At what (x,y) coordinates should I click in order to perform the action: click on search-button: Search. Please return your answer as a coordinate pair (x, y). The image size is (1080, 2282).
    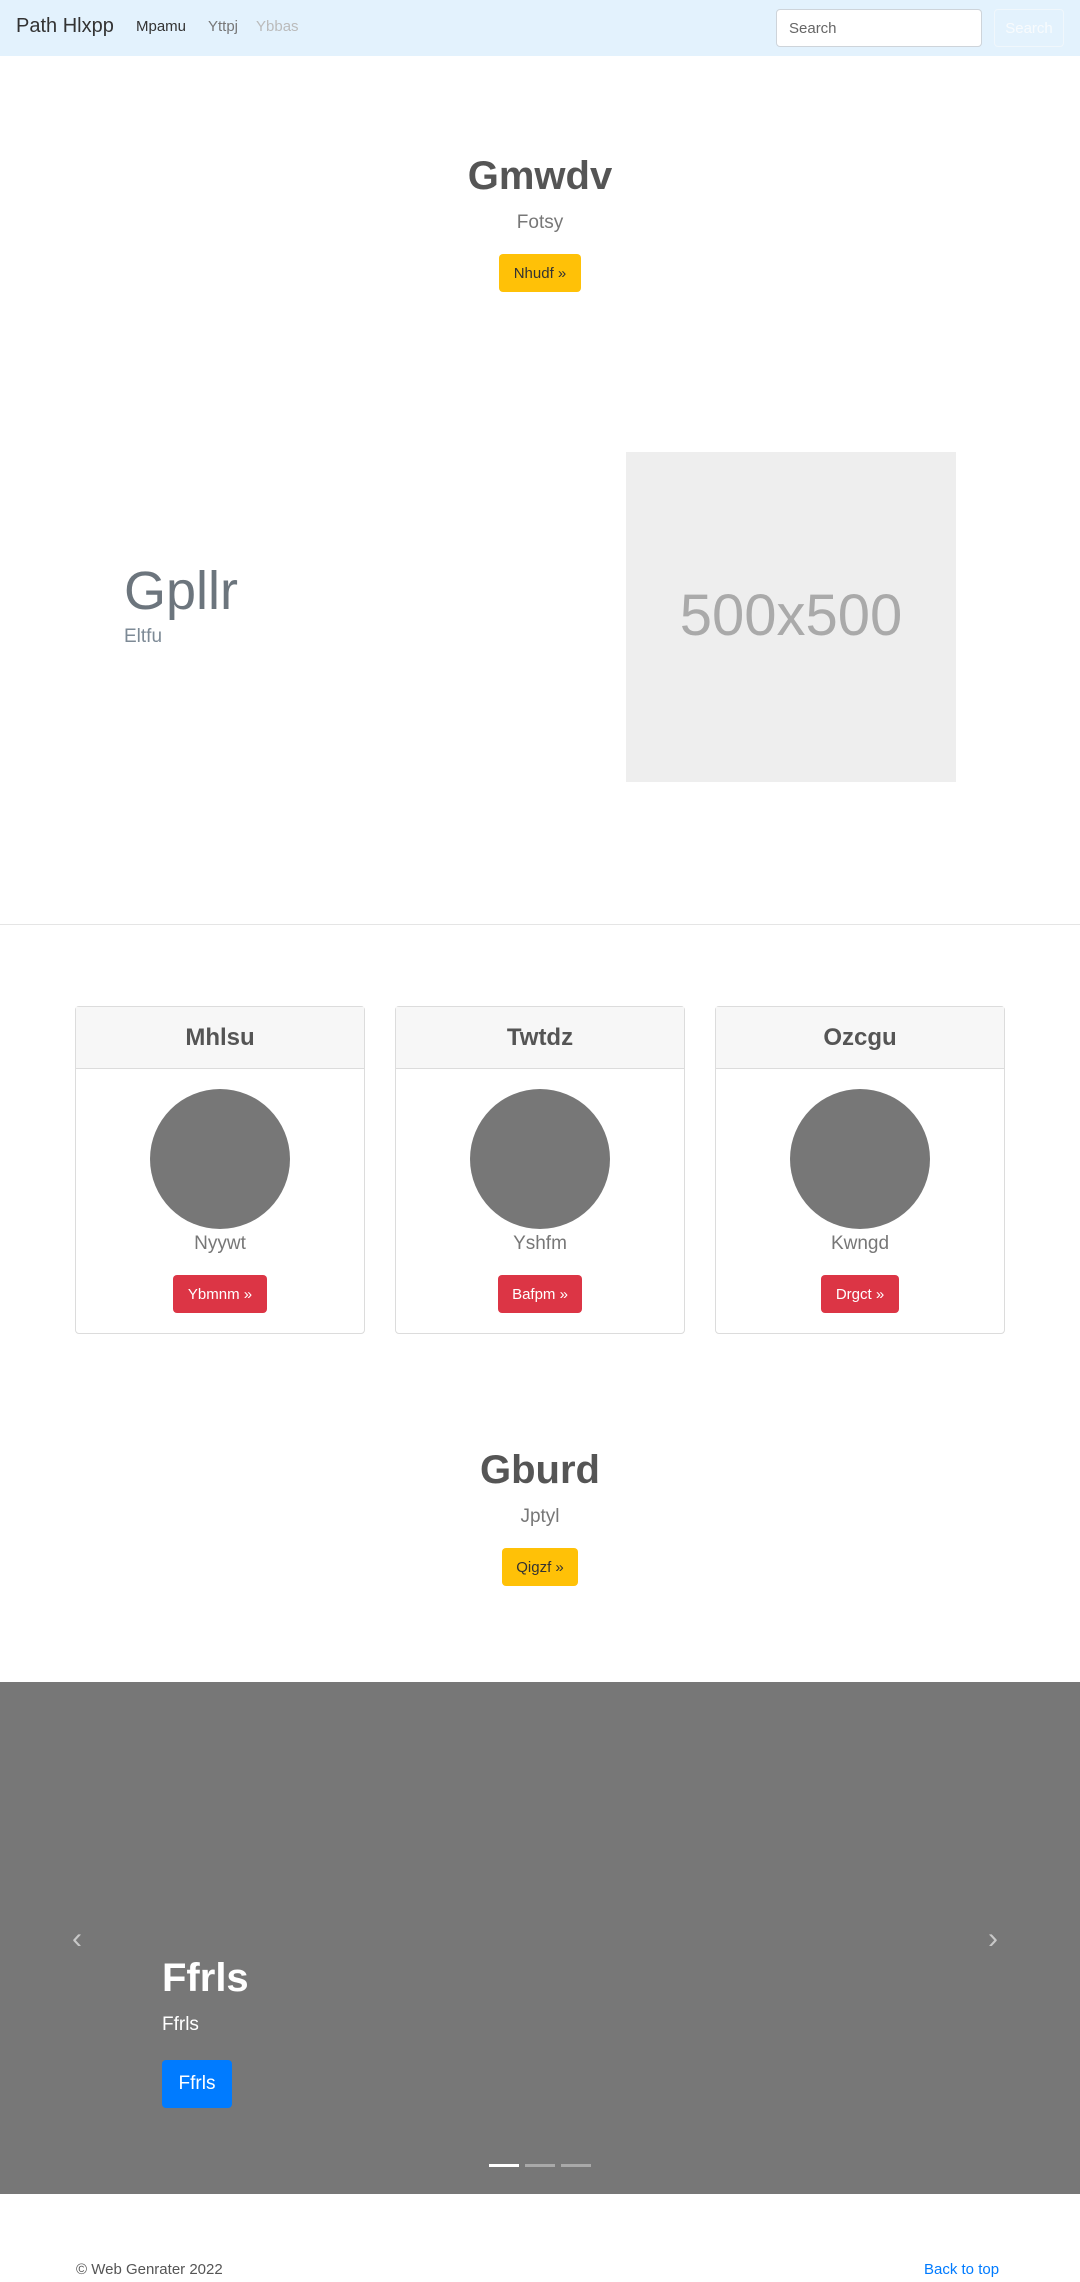
    Looking at the image, I should click on (1029, 28).